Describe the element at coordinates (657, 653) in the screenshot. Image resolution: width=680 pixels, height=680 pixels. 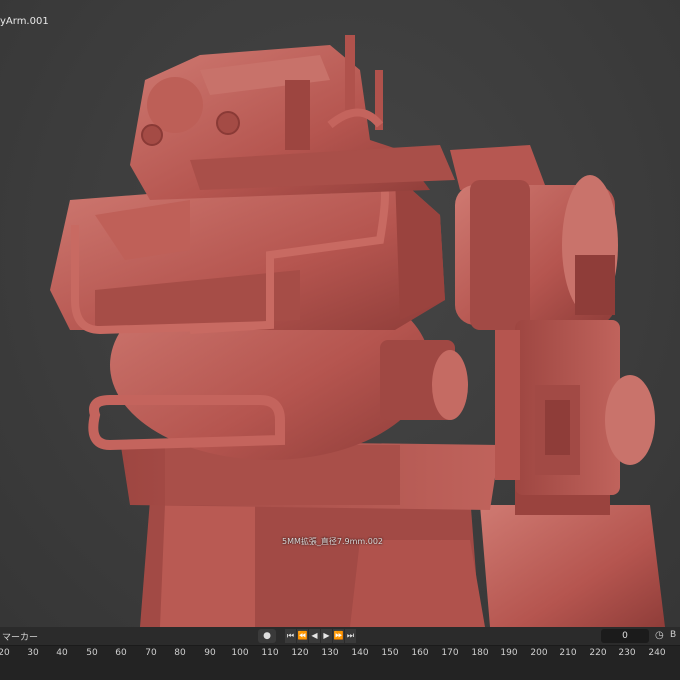
I see `ruler-tick: 240` at that location.